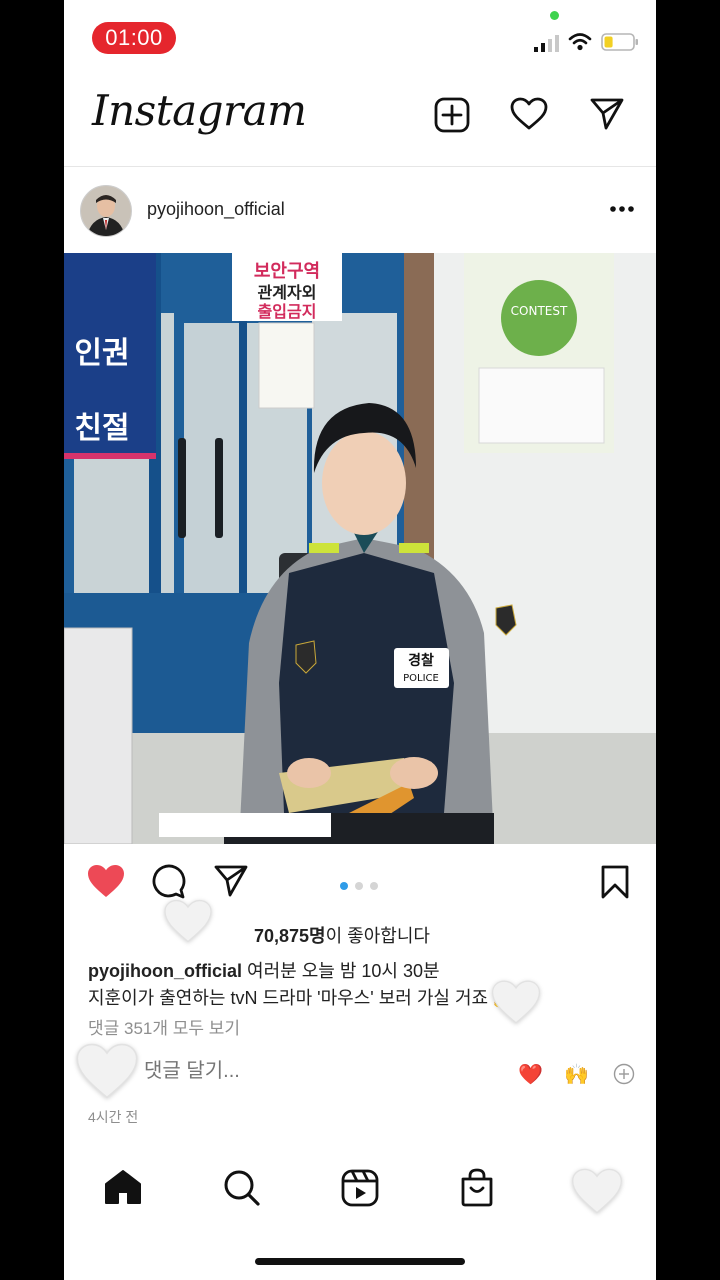 This screenshot has height=1280, width=720. Describe the element at coordinates (290, 936) in the screenshot. I see `likes-count: 70,875명` at that location.